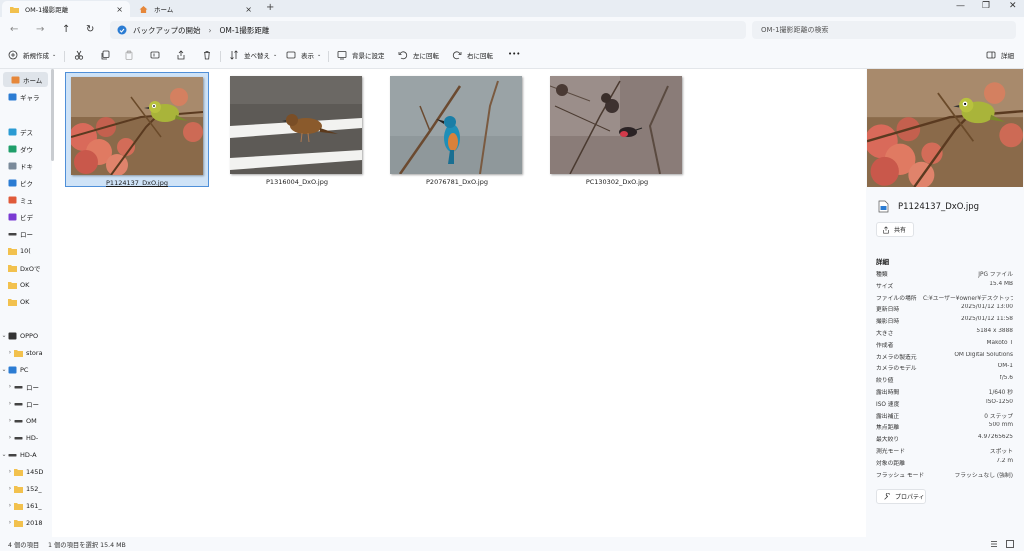 This screenshot has height=551, width=1024. Describe the element at coordinates (183, 55) in the screenshot. I see `share-button` at that location.